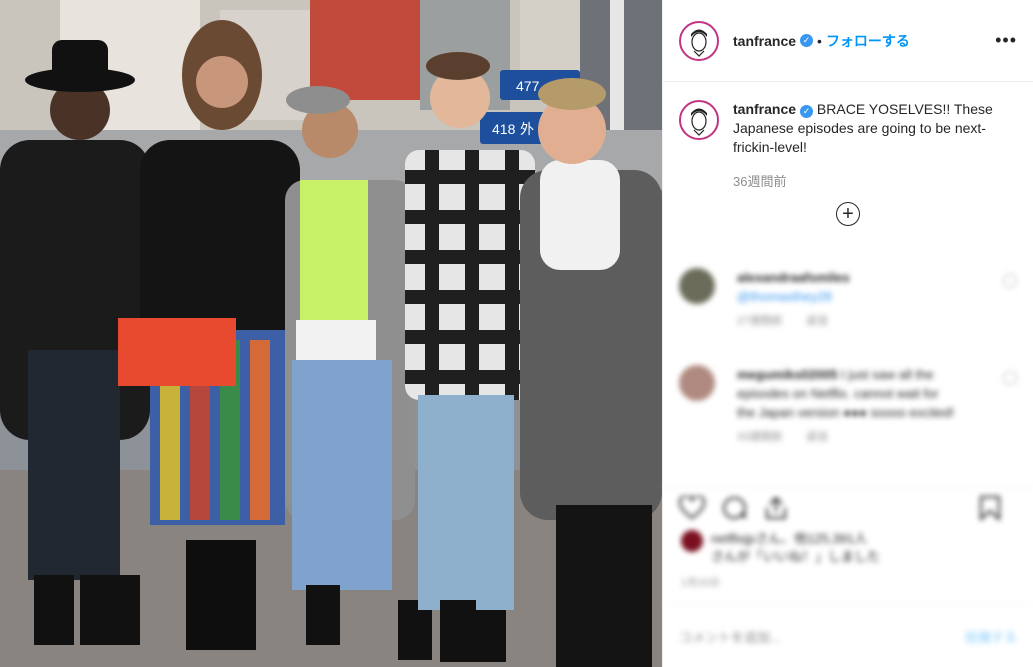  I want to click on likes-summary: netflixjpさん、他125,391人 さんが「いいね！」しました, so click(780, 548).